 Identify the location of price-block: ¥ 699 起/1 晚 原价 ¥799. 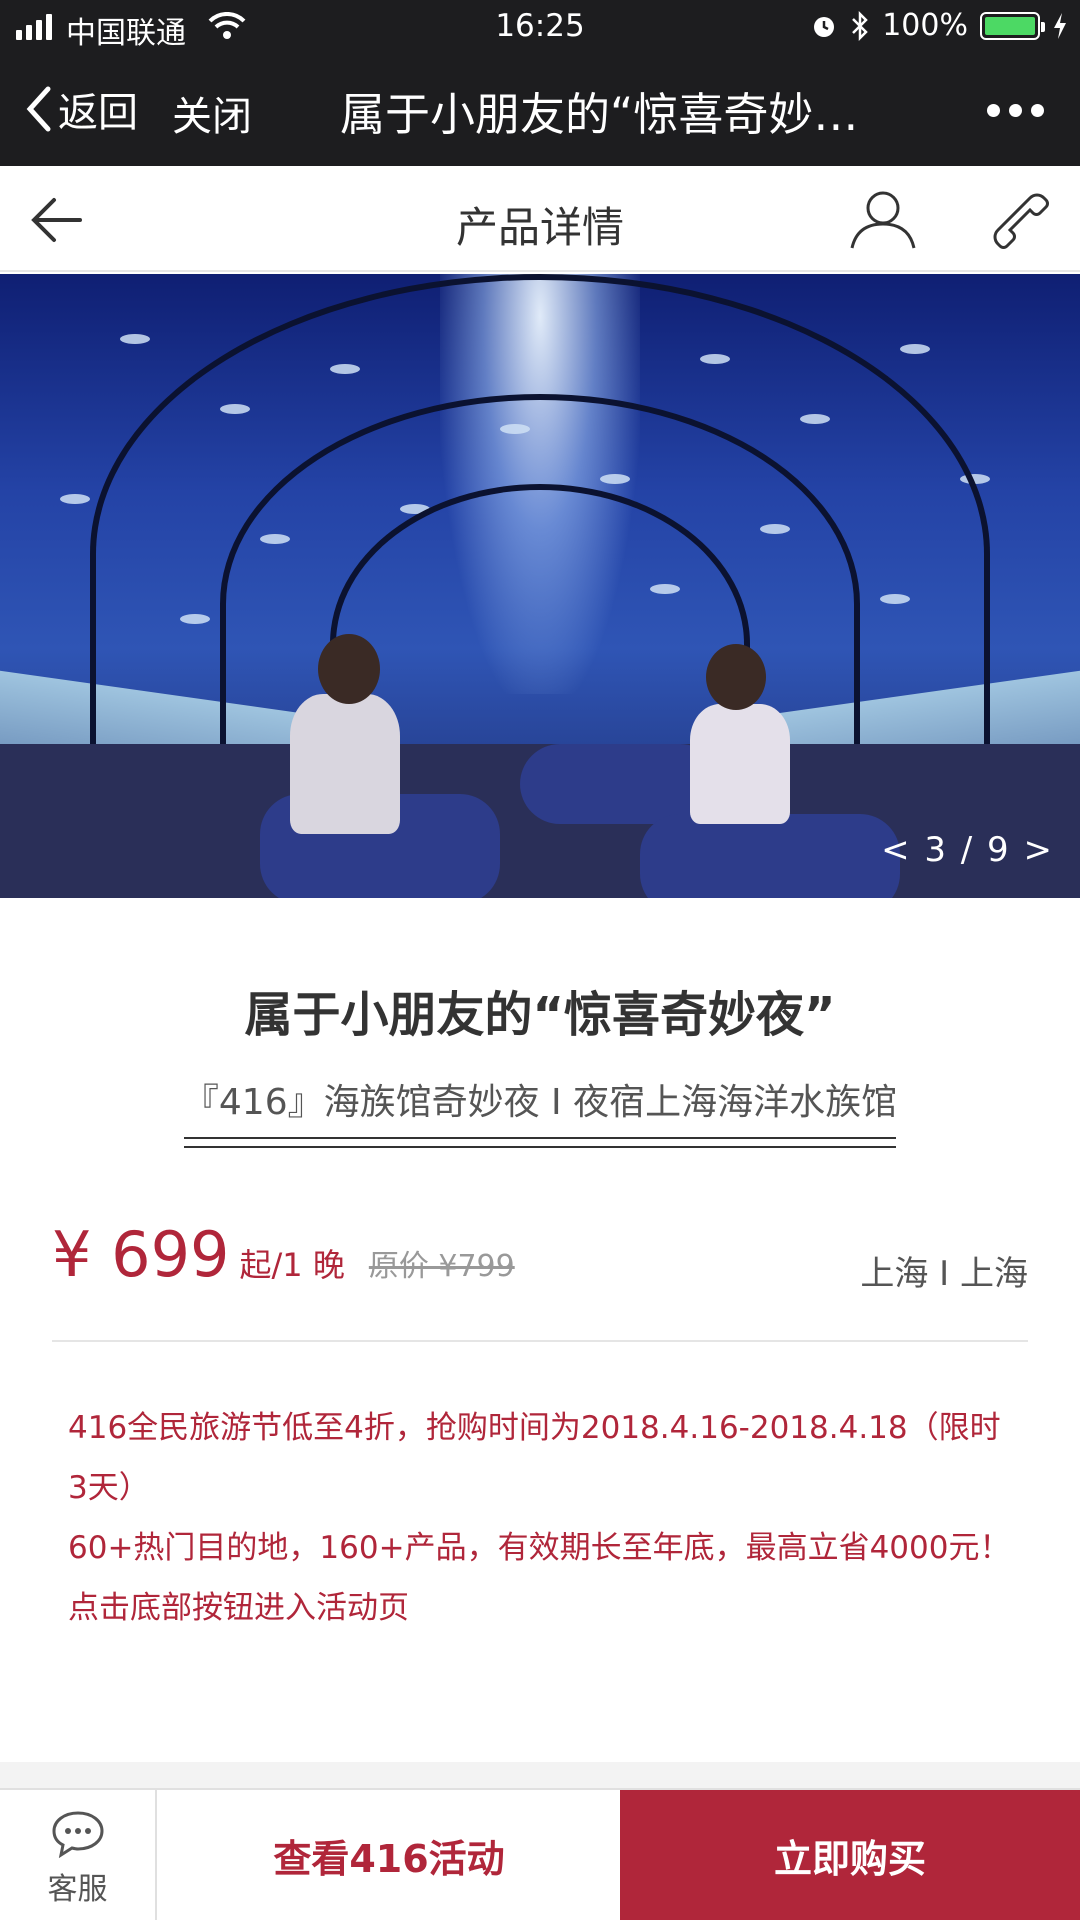
(283, 1254).